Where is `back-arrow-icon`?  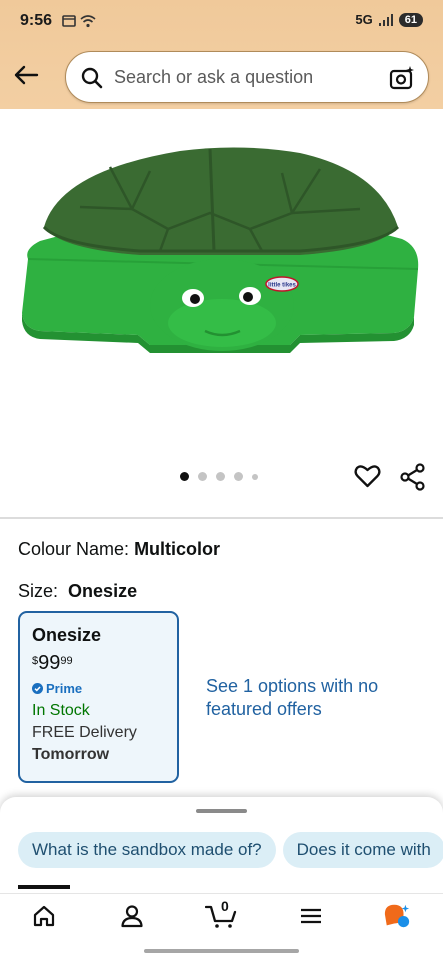
back-arrow-icon is located at coordinates (26, 75).